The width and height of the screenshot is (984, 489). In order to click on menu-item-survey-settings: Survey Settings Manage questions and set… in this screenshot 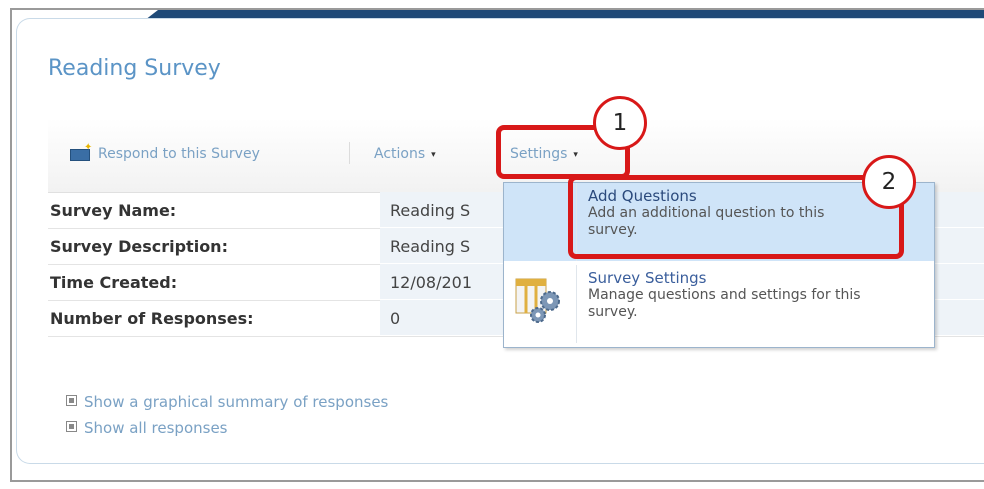, I will do `click(719, 304)`.